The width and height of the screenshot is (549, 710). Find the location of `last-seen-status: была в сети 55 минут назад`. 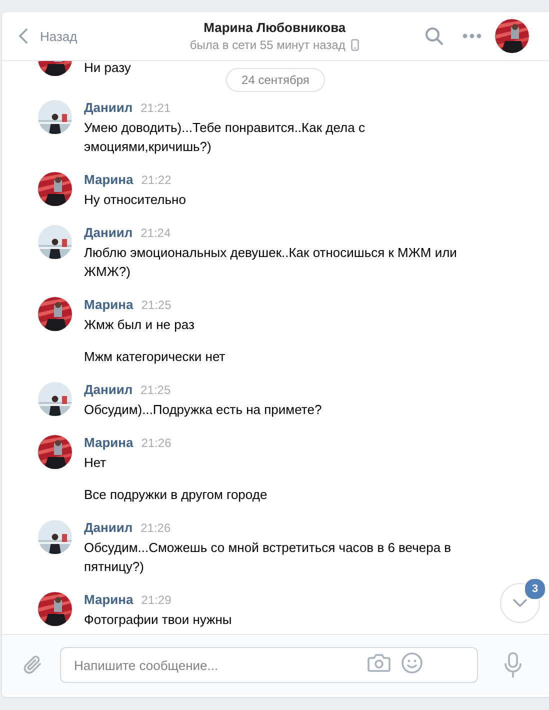

last-seen-status: была в сети 55 минут назад is located at coordinates (268, 45).